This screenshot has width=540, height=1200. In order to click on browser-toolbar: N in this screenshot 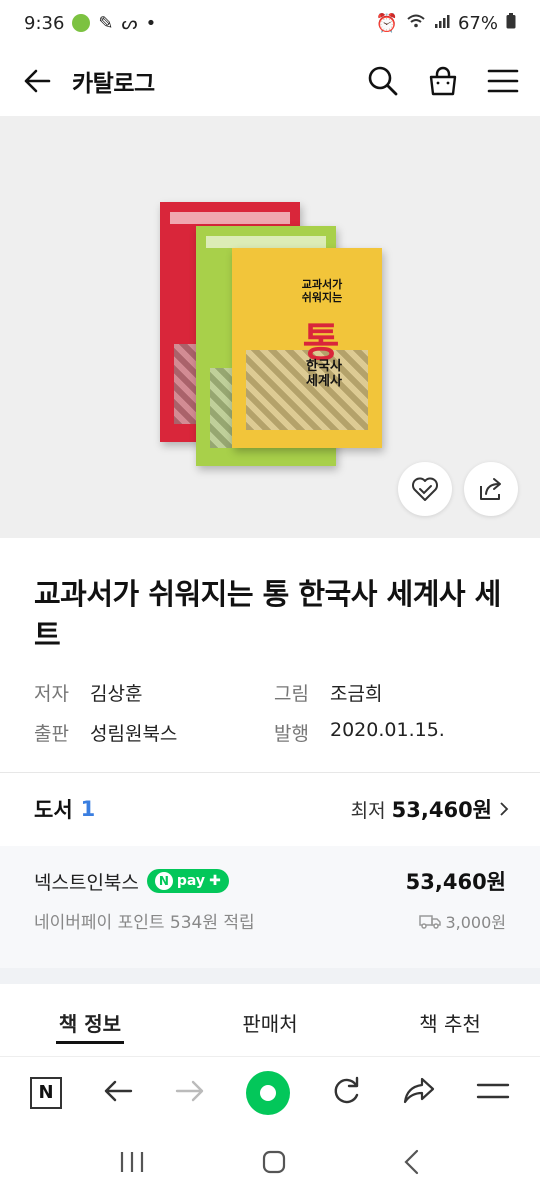, I will do `click(270, 1092)`.